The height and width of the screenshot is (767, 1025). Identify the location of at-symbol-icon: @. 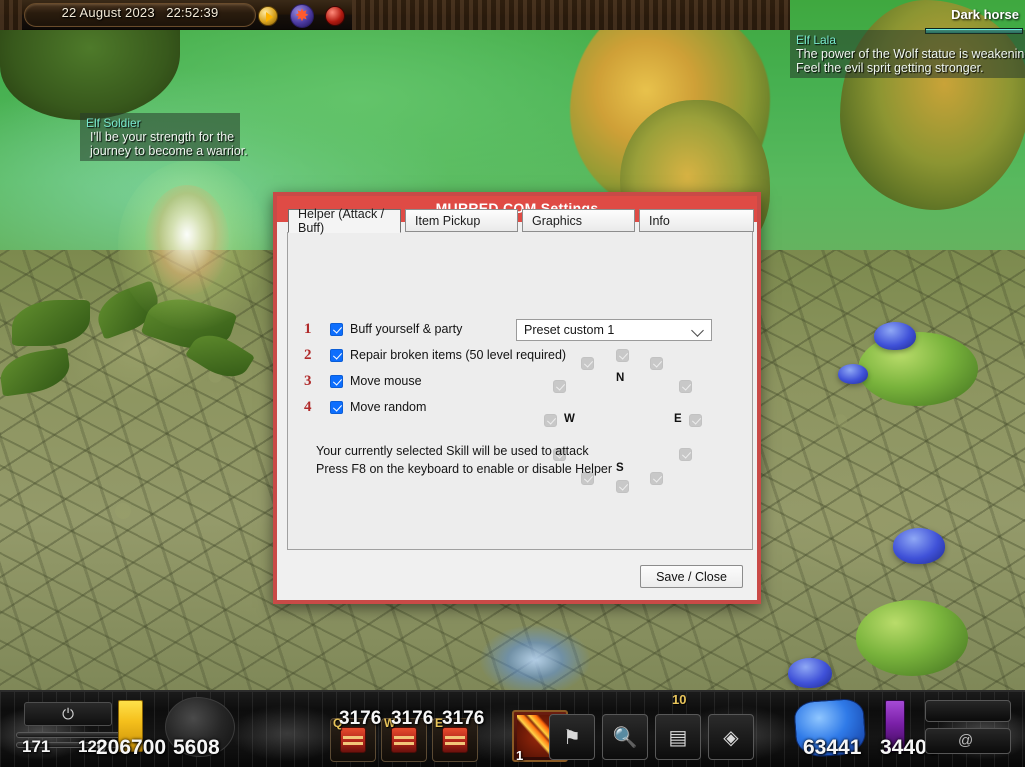
(966, 740).